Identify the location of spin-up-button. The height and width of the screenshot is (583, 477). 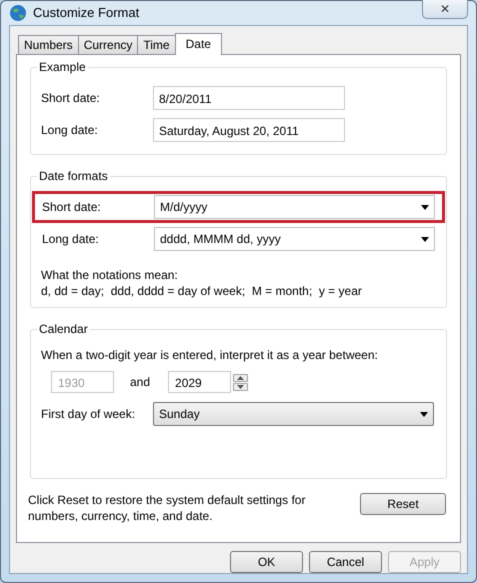
(240, 378).